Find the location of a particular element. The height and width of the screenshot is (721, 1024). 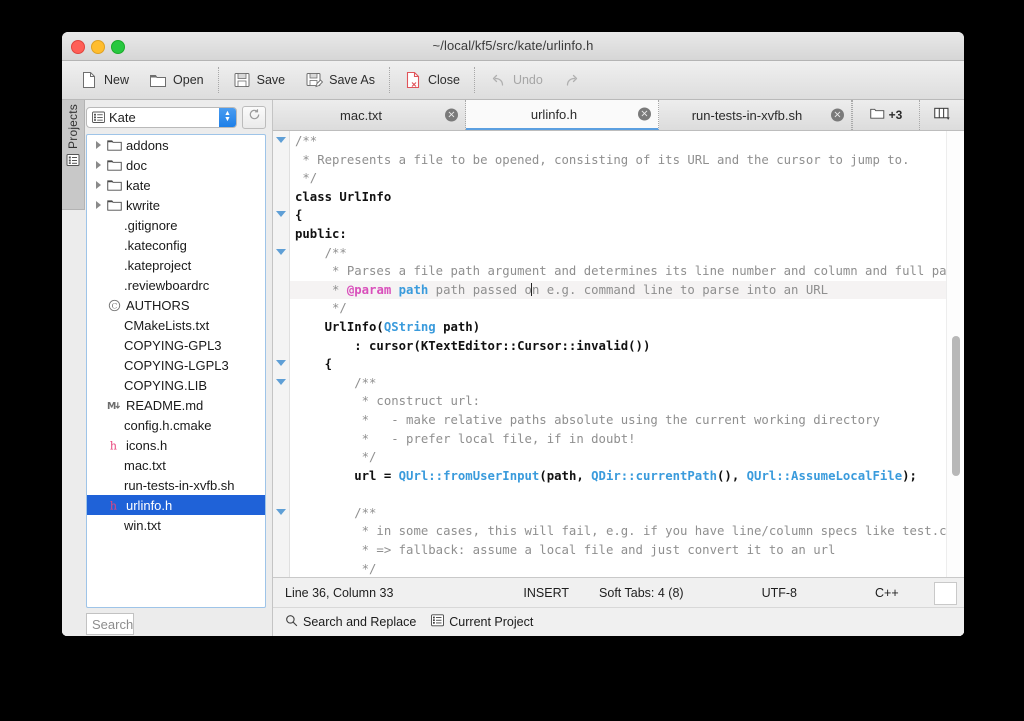

document-tab-urlinfo-h: urlinfo.h × is located at coordinates (562, 115).